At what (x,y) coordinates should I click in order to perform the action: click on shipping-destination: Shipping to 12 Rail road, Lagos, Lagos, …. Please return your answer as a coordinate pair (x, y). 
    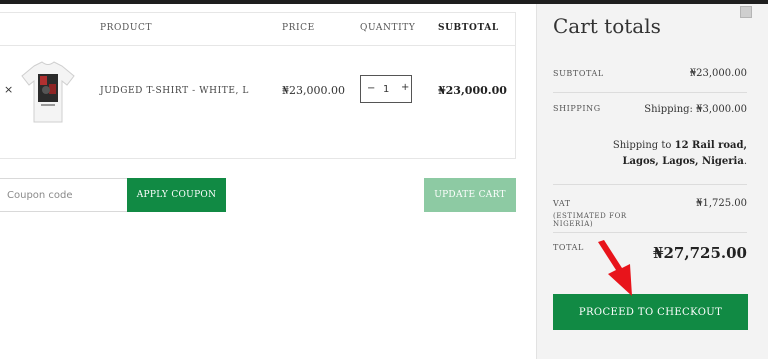
    Looking at the image, I should click on (679, 153).